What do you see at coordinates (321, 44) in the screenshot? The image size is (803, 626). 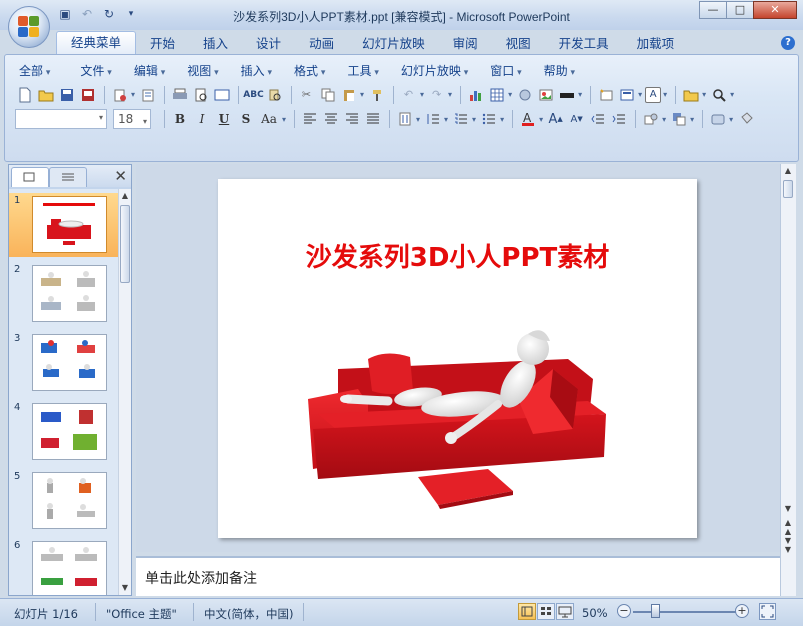 I see `tab-animation: 动画` at bounding box center [321, 44].